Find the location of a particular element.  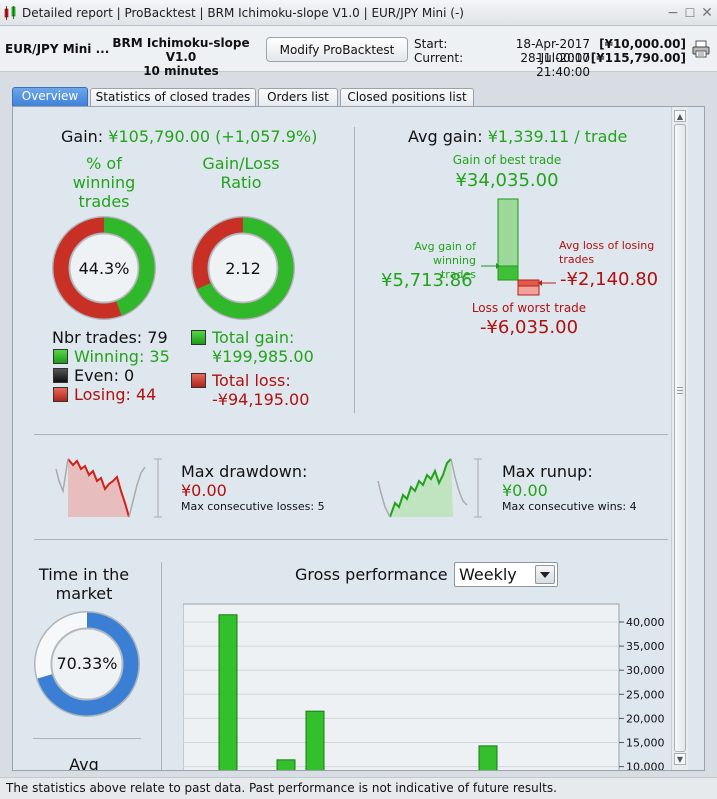

winning-legend-swatch is located at coordinates (60, 356).